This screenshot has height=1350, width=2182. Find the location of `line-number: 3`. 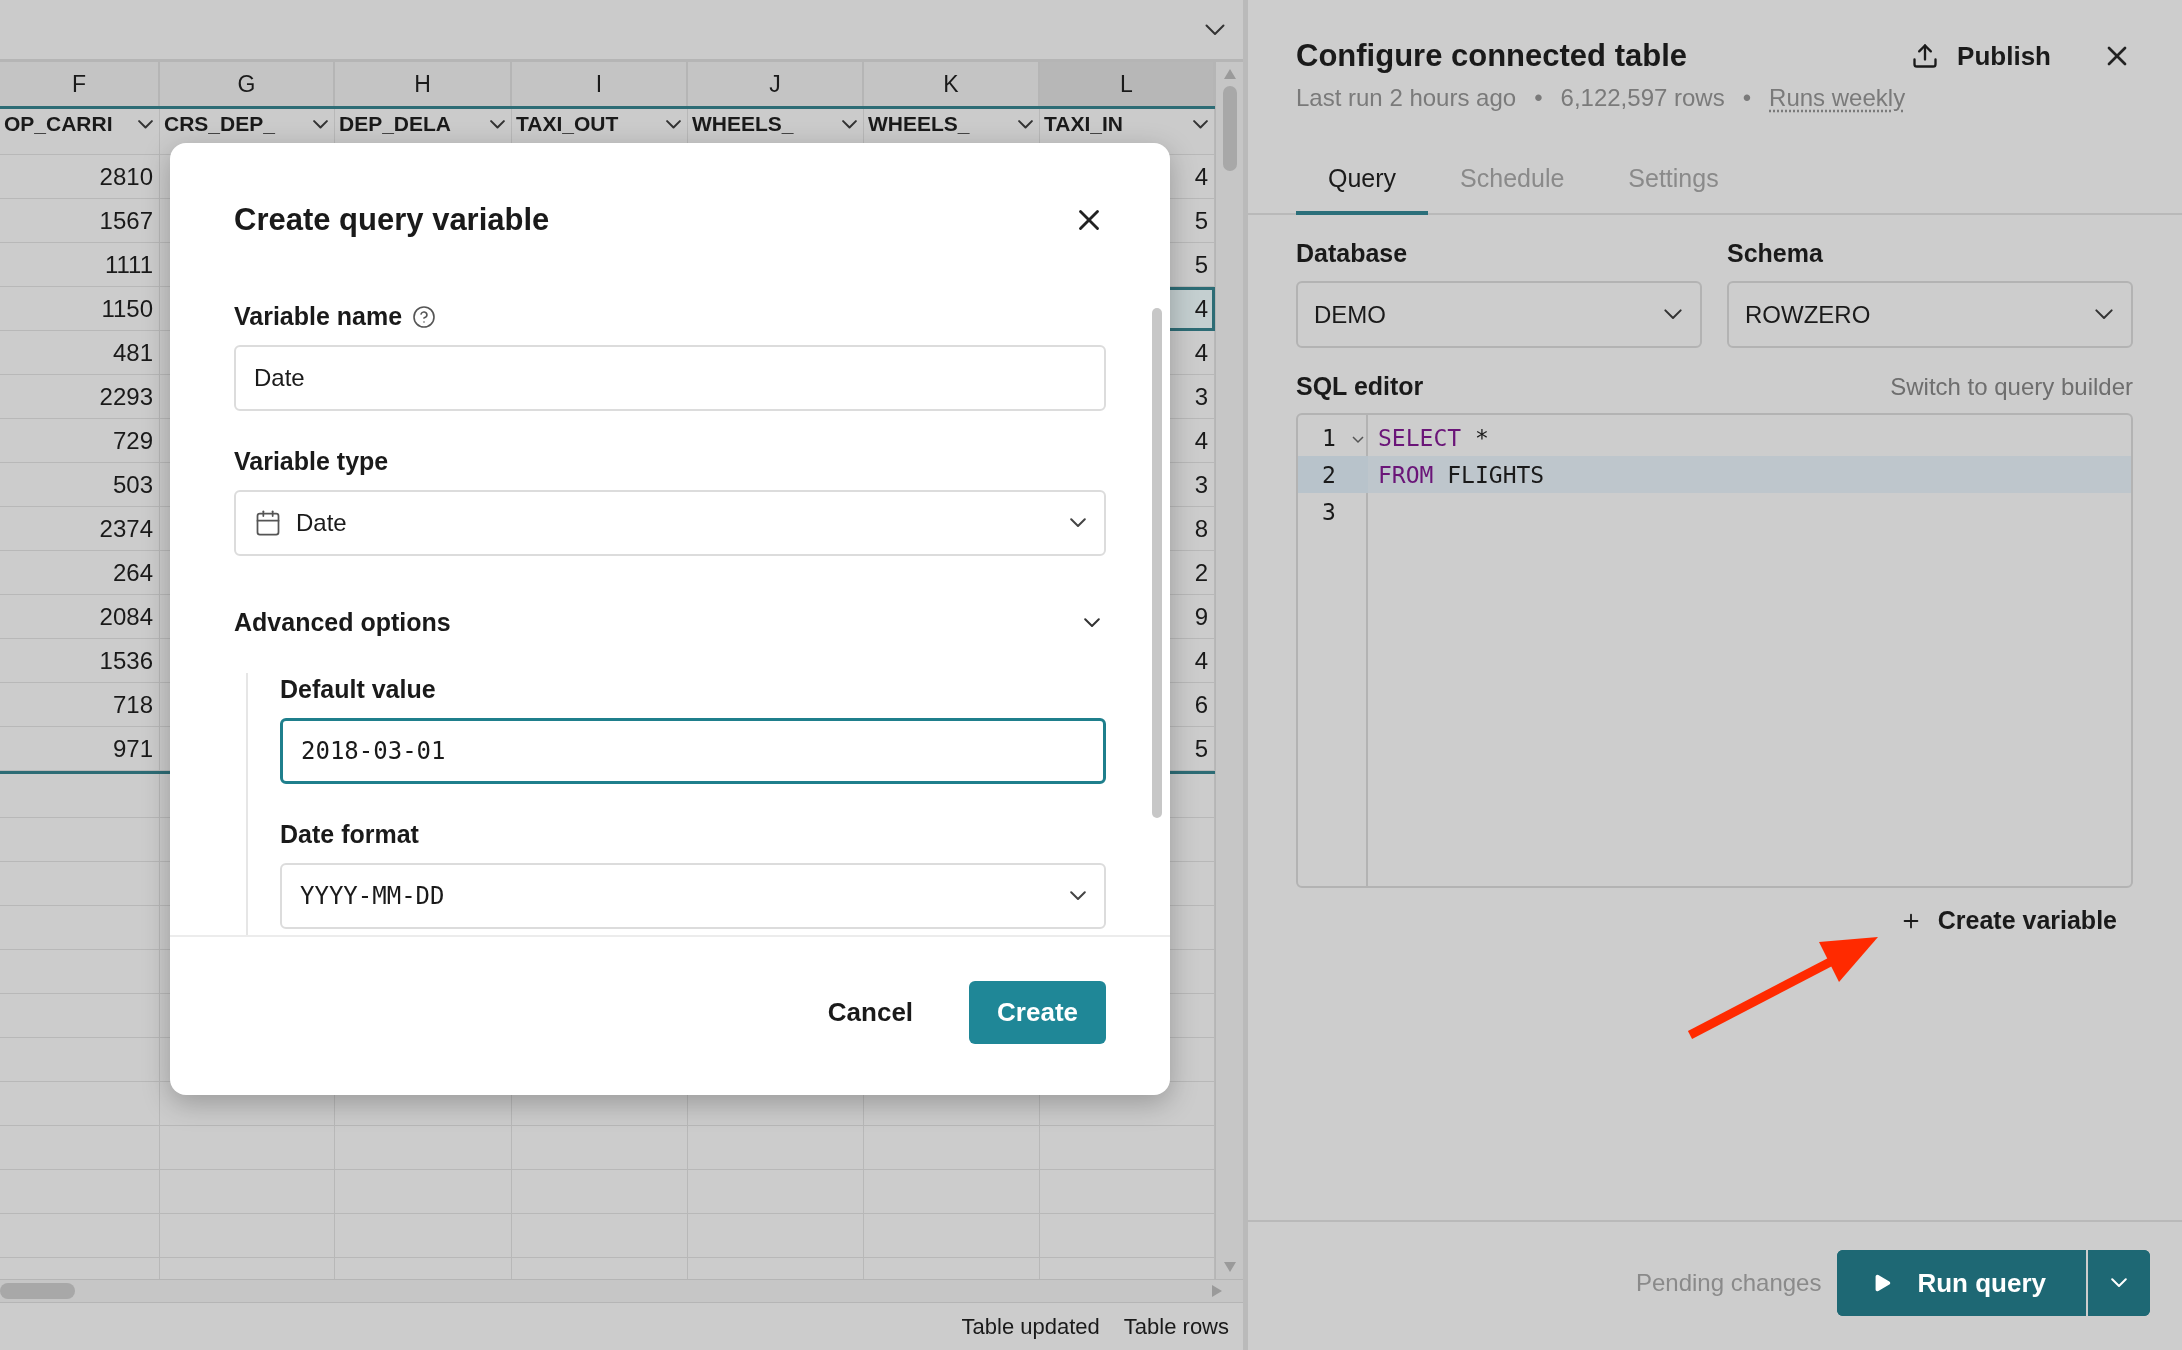

line-number: 3 is located at coordinates (1329, 511).